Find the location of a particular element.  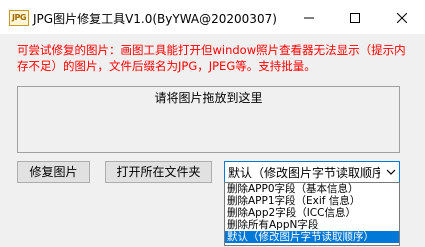

mode-option-default: 默认（修改图片字节读取顺序） is located at coordinates (312, 237).